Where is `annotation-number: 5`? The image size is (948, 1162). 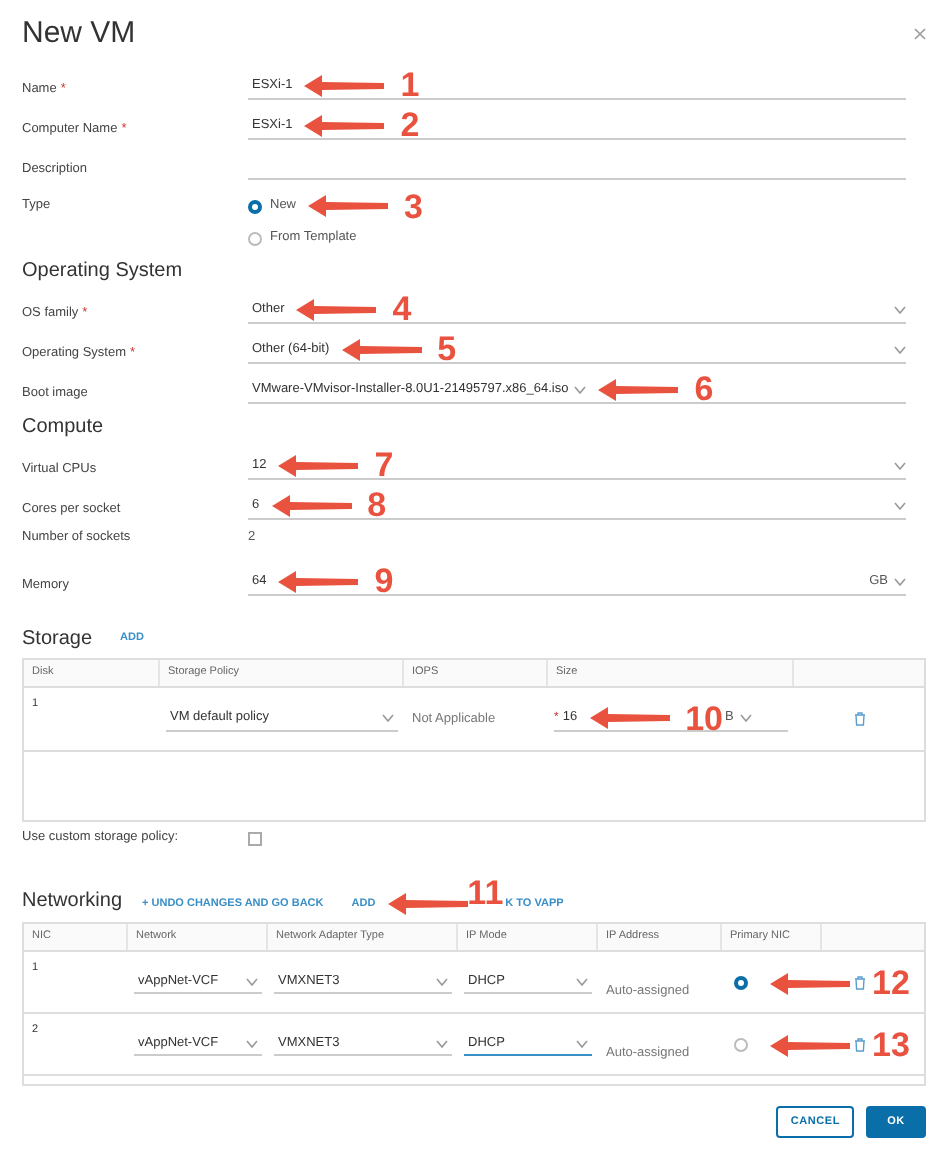 annotation-number: 5 is located at coordinates (447, 349).